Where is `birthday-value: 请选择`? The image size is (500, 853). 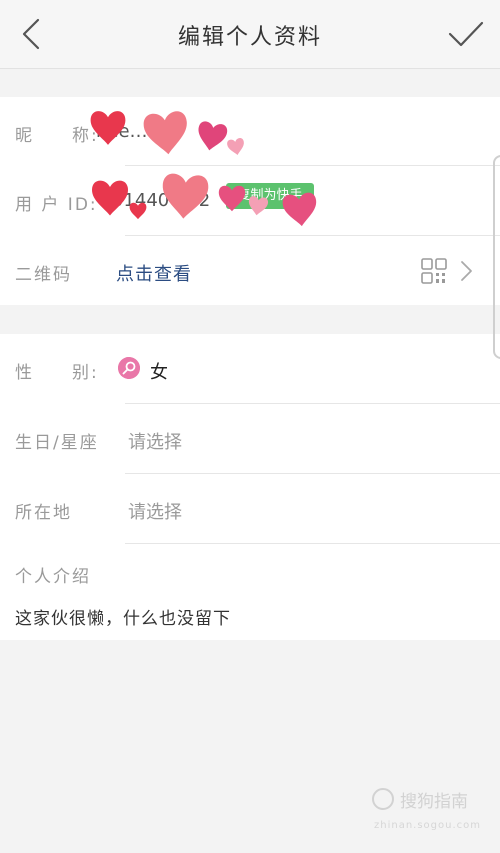 birthday-value: 请选择 is located at coordinates (155, 441).